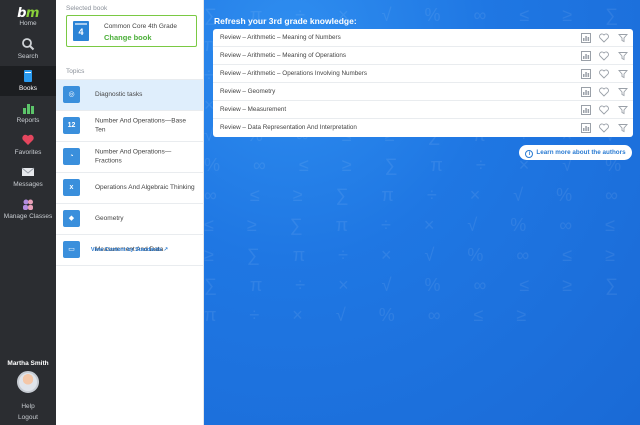 This screenshot has height=425, width=640. Describe the element at coordinates (28, 417) in the screenshot. I see `logout-link: Logout` at that location.